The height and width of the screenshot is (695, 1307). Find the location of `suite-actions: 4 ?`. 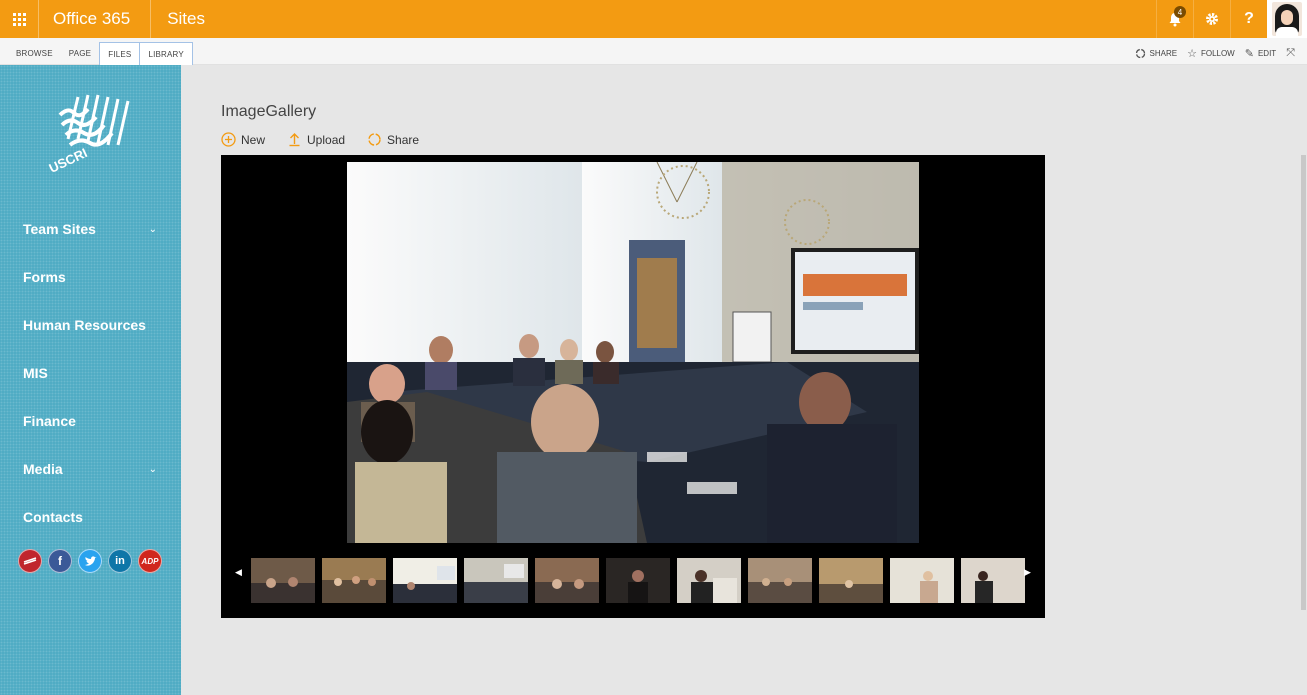

suite-actions: 4 ? is located at coordinates (1231, 19).